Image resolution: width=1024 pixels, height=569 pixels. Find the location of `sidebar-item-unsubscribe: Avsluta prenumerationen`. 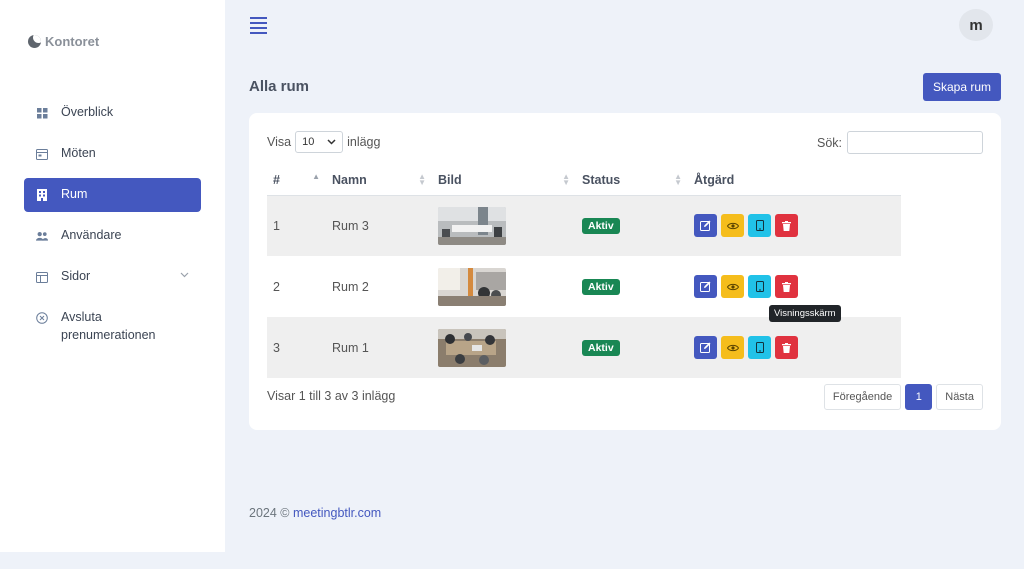

sidebar-item-unsubscribe: Avsluta prenumerationen is located at coordinates (112, 324).